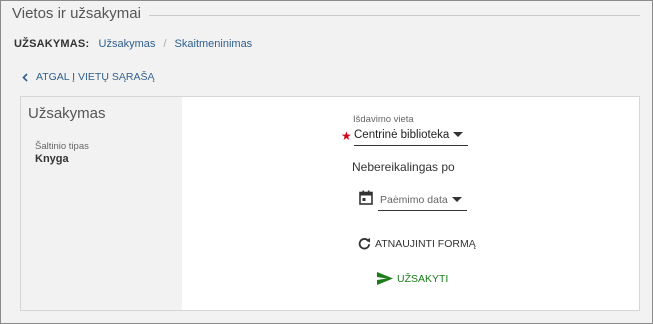 This screenshot has height=324, width=653. What do you see at coordinates (385, 278) in the screenshot?
I see `send-icon` at bounding box center [385, 278].